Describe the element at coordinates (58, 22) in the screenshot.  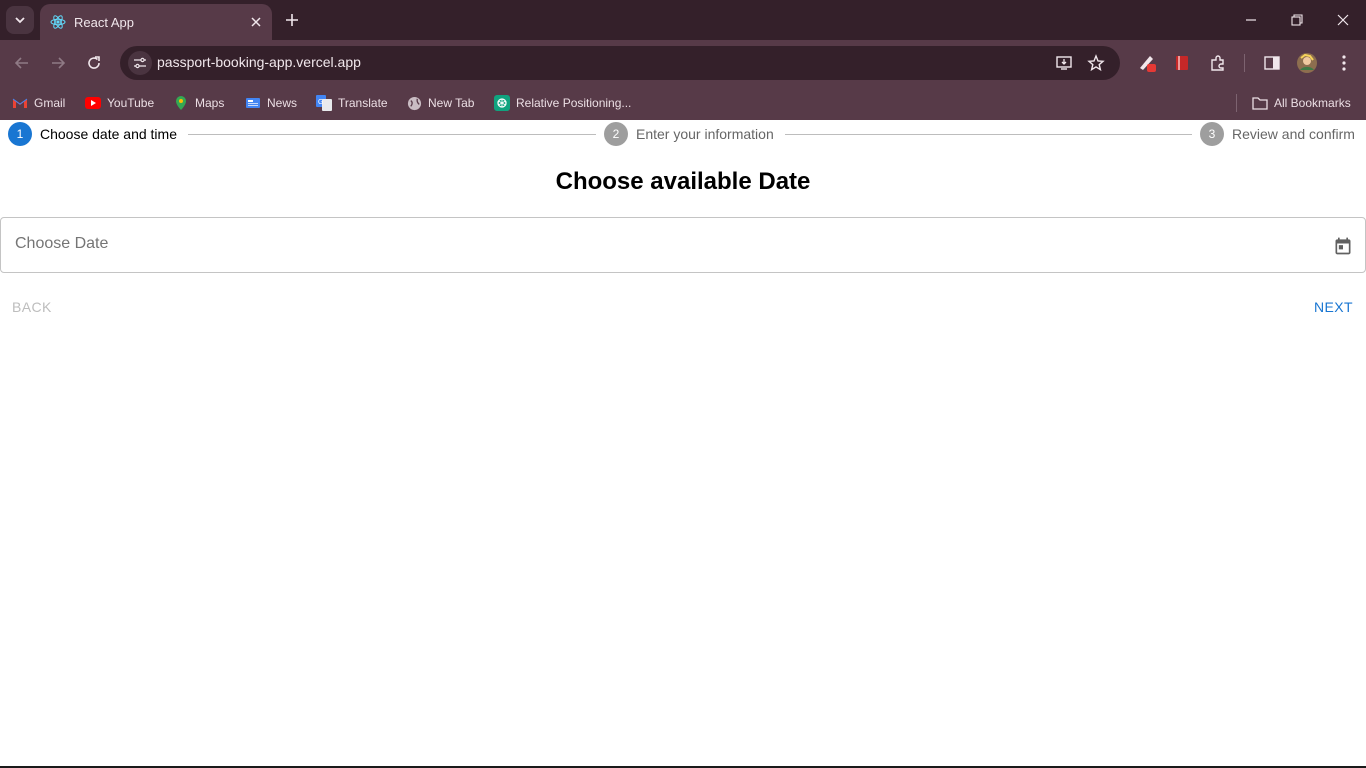
I see `react-icon` at that location.